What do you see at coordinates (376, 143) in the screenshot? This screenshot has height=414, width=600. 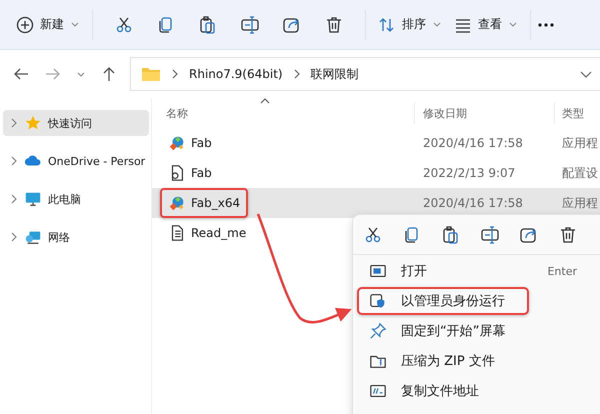 I see `file-row: Fab 2020/4/16 17:58 应用程` at bounding box center [376, 143].